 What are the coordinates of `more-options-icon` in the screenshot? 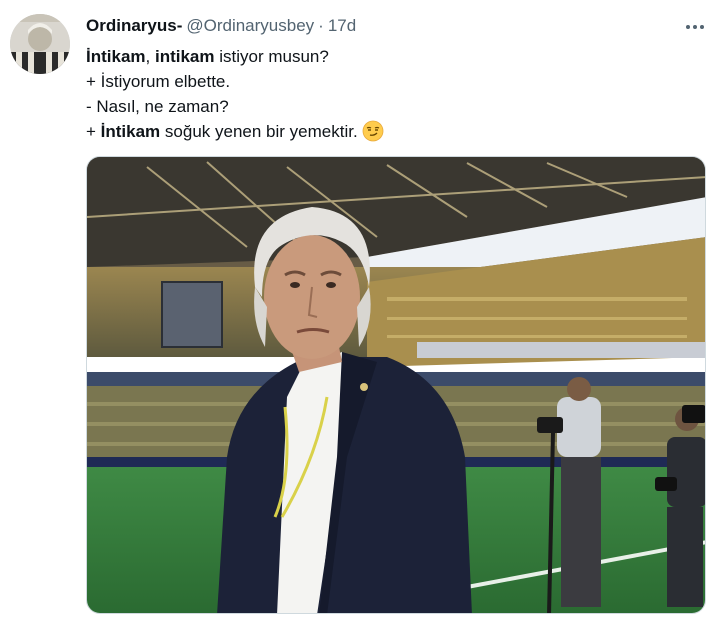 It's located at (695, 27).